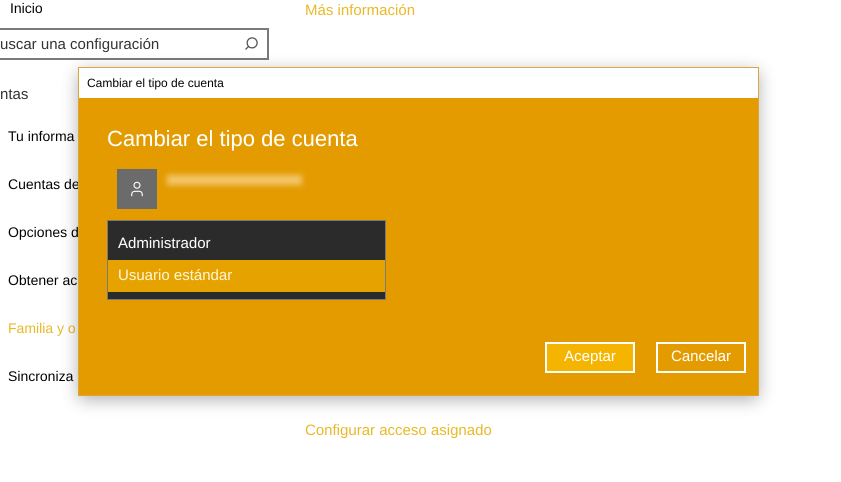 The width and height of the screenshot is (841, 482). I want to click on dialog-heading: Cambiar el tipo de cuenta, so click(233, 139).